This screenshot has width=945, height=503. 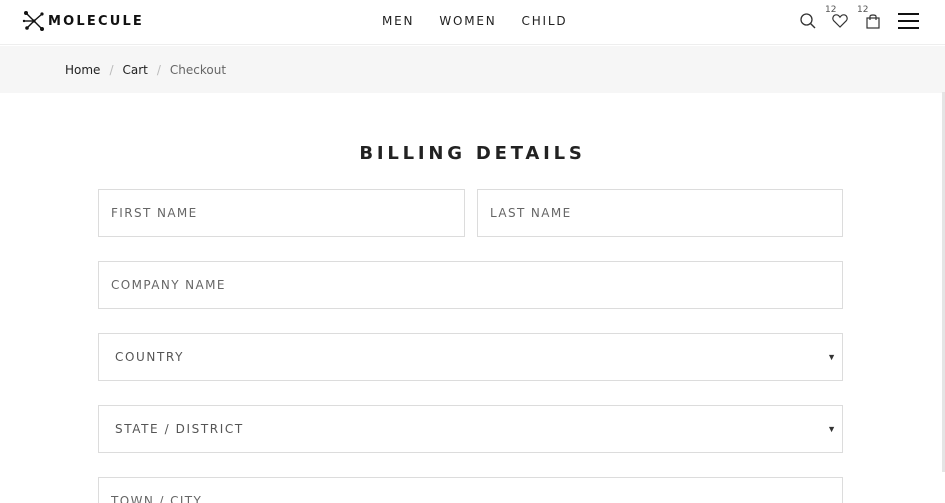 I want to click on country-select-value: COUNTRY, so click(x=150, y=357).